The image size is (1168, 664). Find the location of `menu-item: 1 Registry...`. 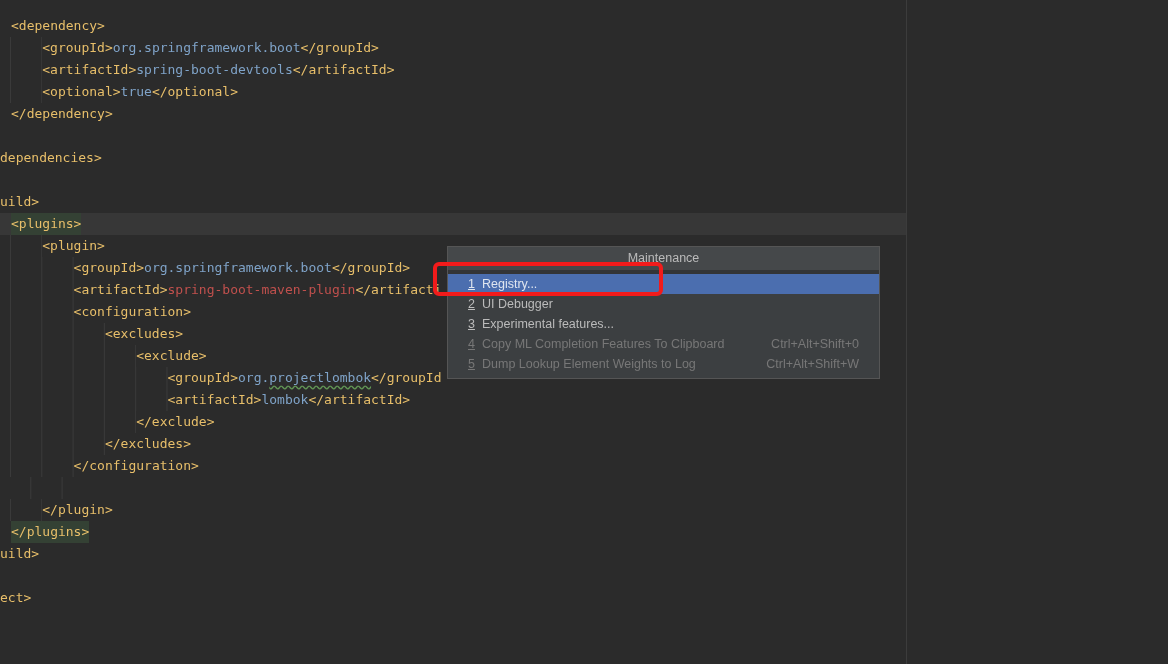

menu-item: 1 Registry... is located at coordinates (663, 284).